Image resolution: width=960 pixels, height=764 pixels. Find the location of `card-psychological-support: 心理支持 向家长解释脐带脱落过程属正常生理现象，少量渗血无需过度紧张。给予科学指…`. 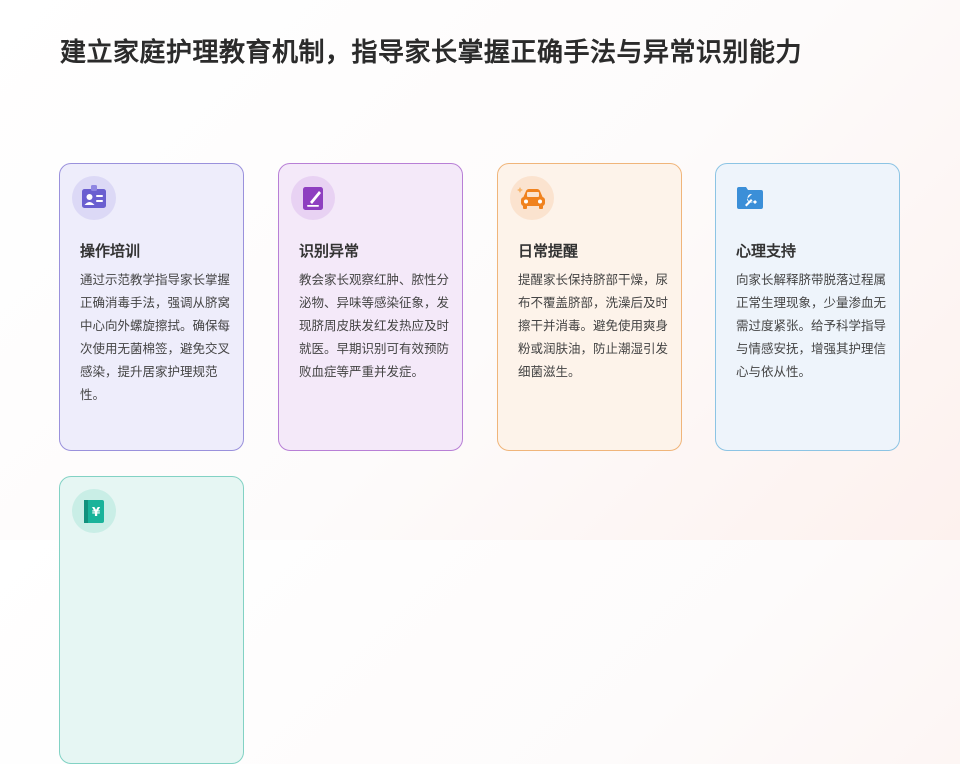

card-psychological-support: 心理支持 向家长解释脐带脱落过程属正常生理现象，少量渗血无需过度紧张。给予科学指… is located at coordinates (807, 307).